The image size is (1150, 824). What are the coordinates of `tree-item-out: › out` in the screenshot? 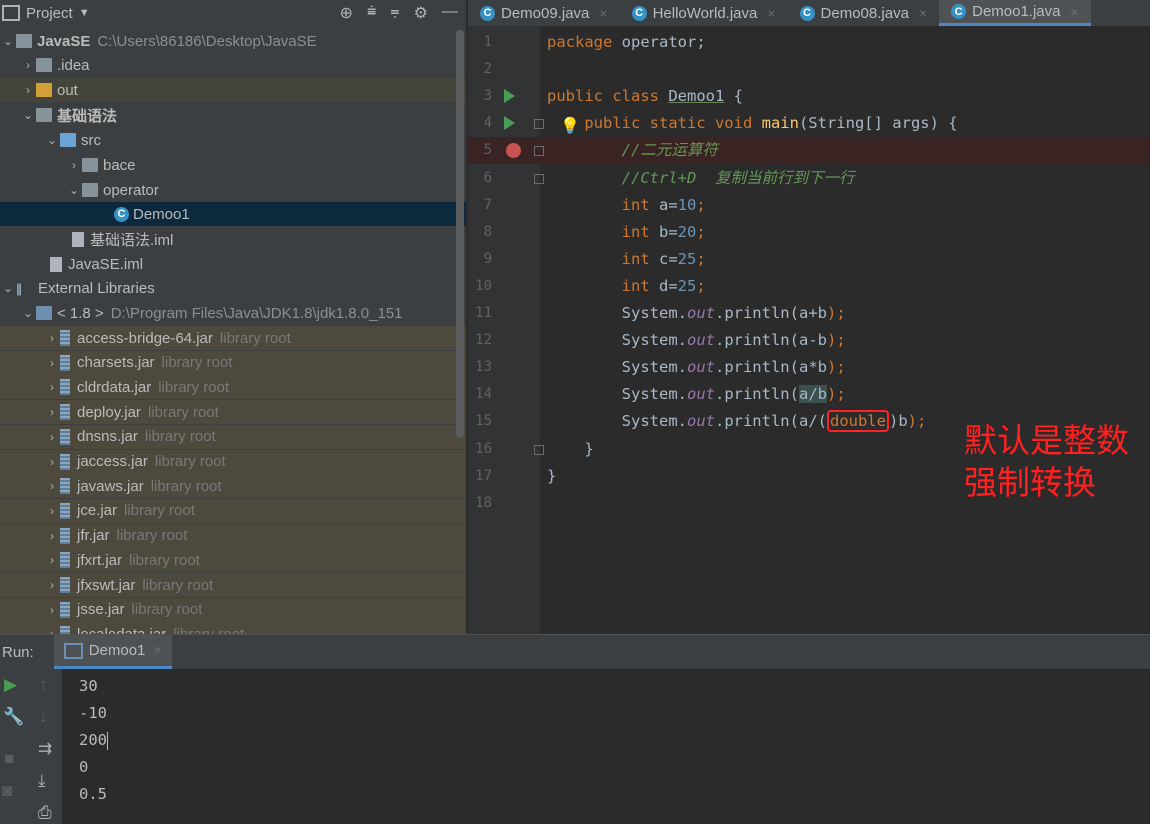 It's located at (233, 90).